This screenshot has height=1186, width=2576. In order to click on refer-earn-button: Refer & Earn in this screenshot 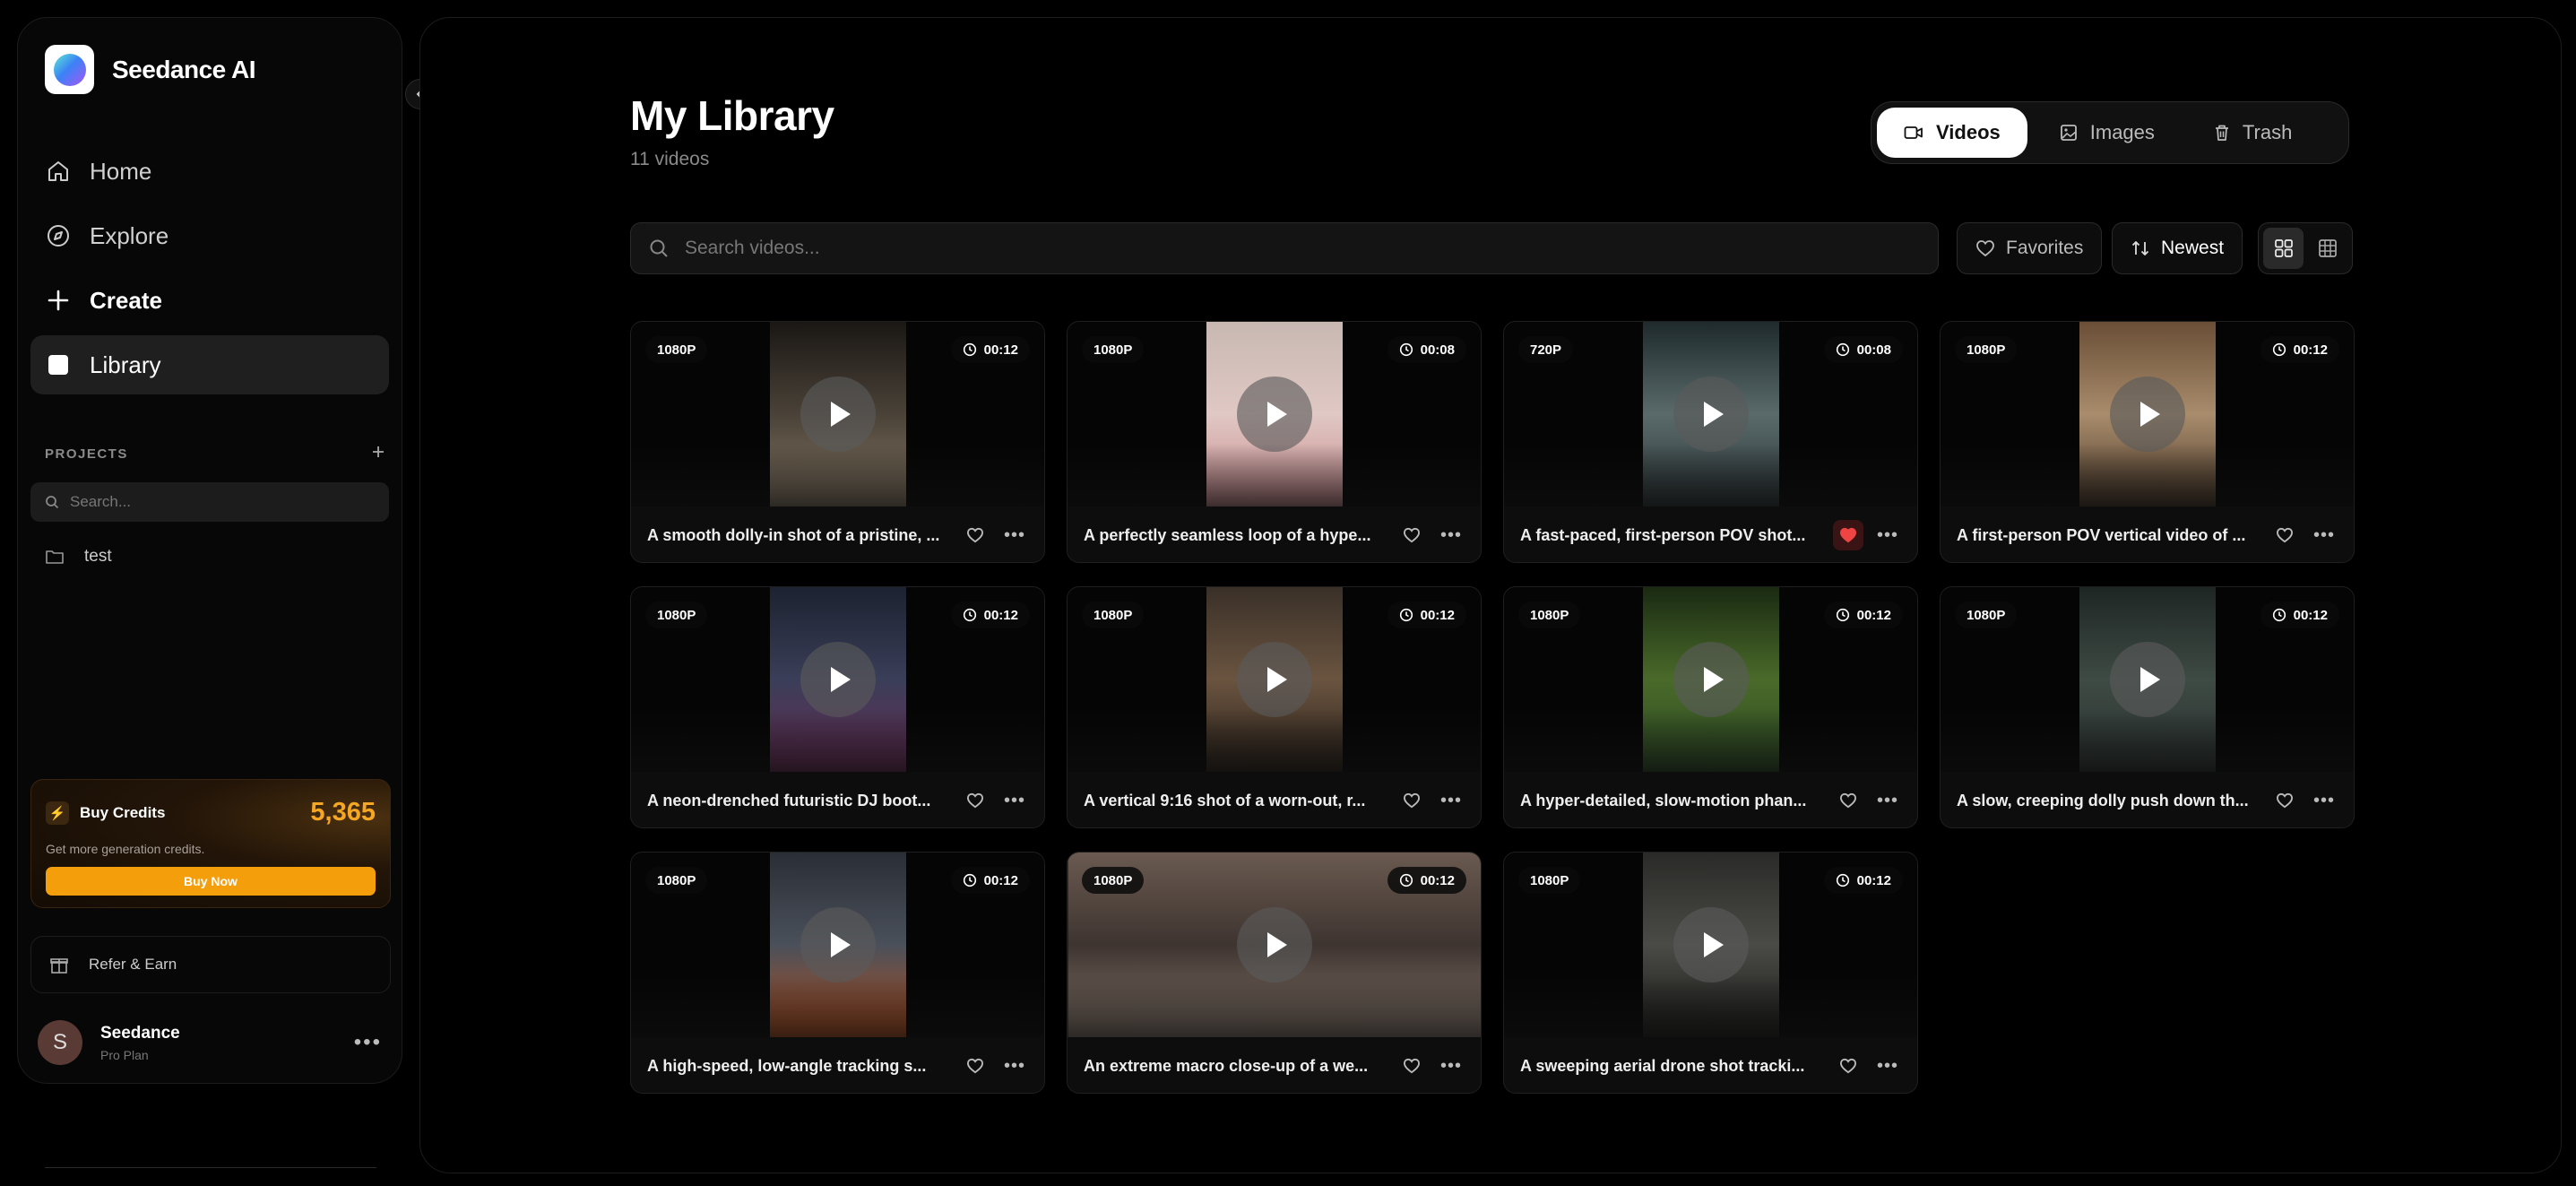, I will do `click(210, 965)`.